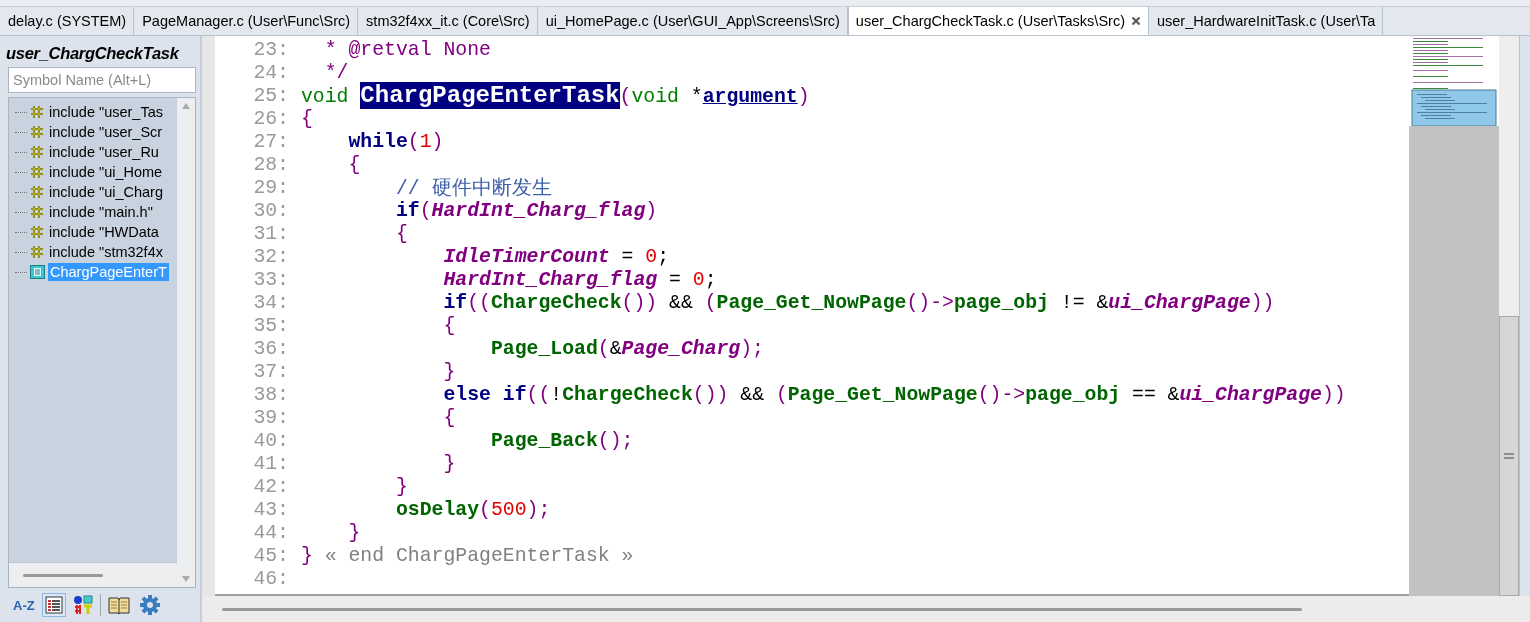 This screenshot has height=622, width=1530. What do you see at coordinates (106, 192) in the screenshot?
I see `outline-item: include "ui_Charg` at bounding box center [106, 192].